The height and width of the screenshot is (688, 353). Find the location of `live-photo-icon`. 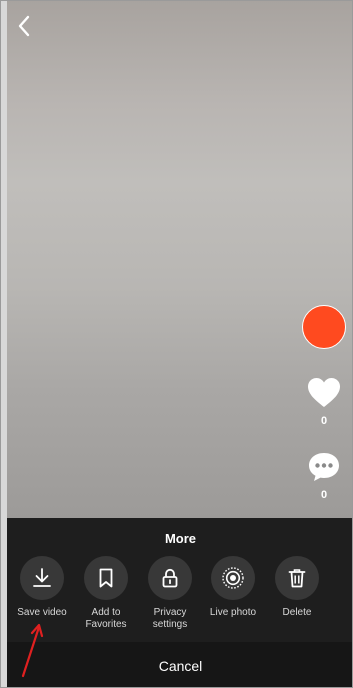

live-photo-icon is located at coordinates (233, 578).